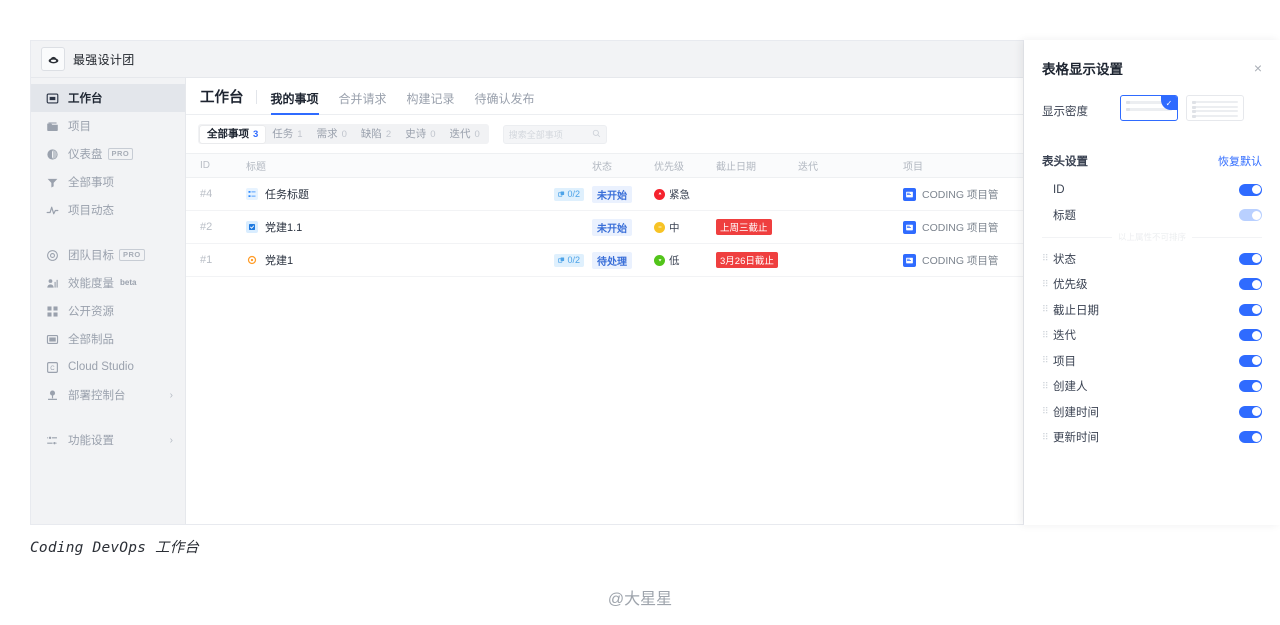 Image resolution: width=1280 pixels, height=625 pixels. I want to click on cell-title-text: 党建1.1, so click(283, 227).